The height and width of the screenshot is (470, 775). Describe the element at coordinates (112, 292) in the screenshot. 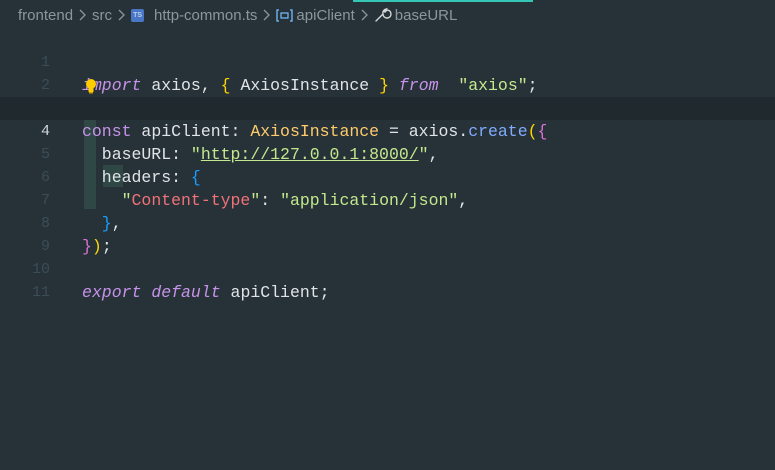

I see `token-keyword: export` at that location.